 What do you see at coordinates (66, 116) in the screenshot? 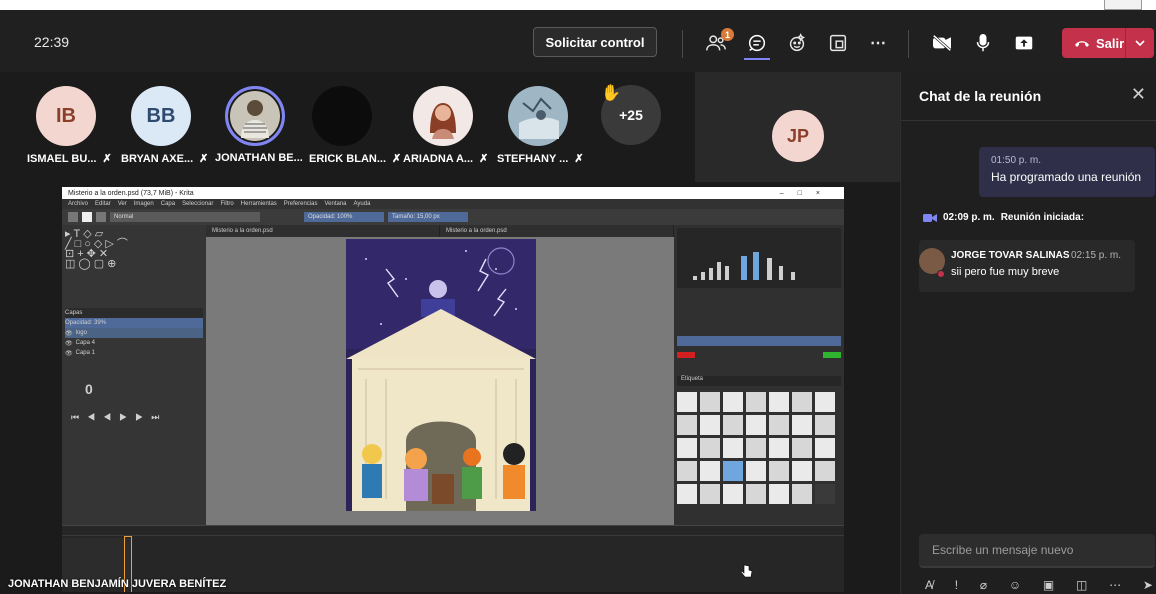
I see `participant-tile: IB` at bounding box center [66, 116].